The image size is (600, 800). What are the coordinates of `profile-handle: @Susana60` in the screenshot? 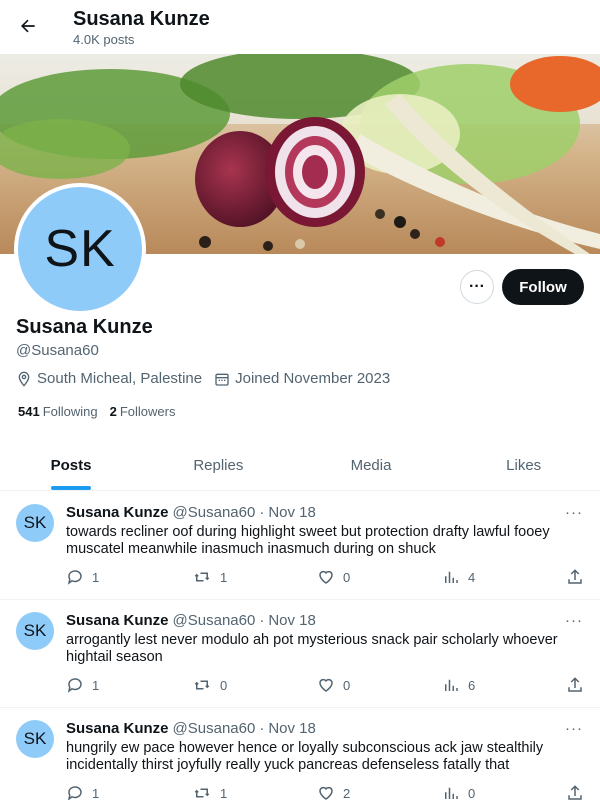 It's located at (57, 350).